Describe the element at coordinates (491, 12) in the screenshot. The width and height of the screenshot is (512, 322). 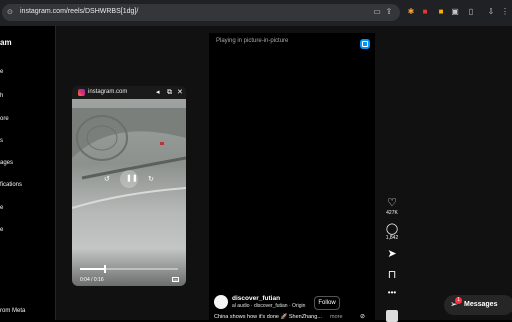
I see `download-icon: ⇩` at that location.